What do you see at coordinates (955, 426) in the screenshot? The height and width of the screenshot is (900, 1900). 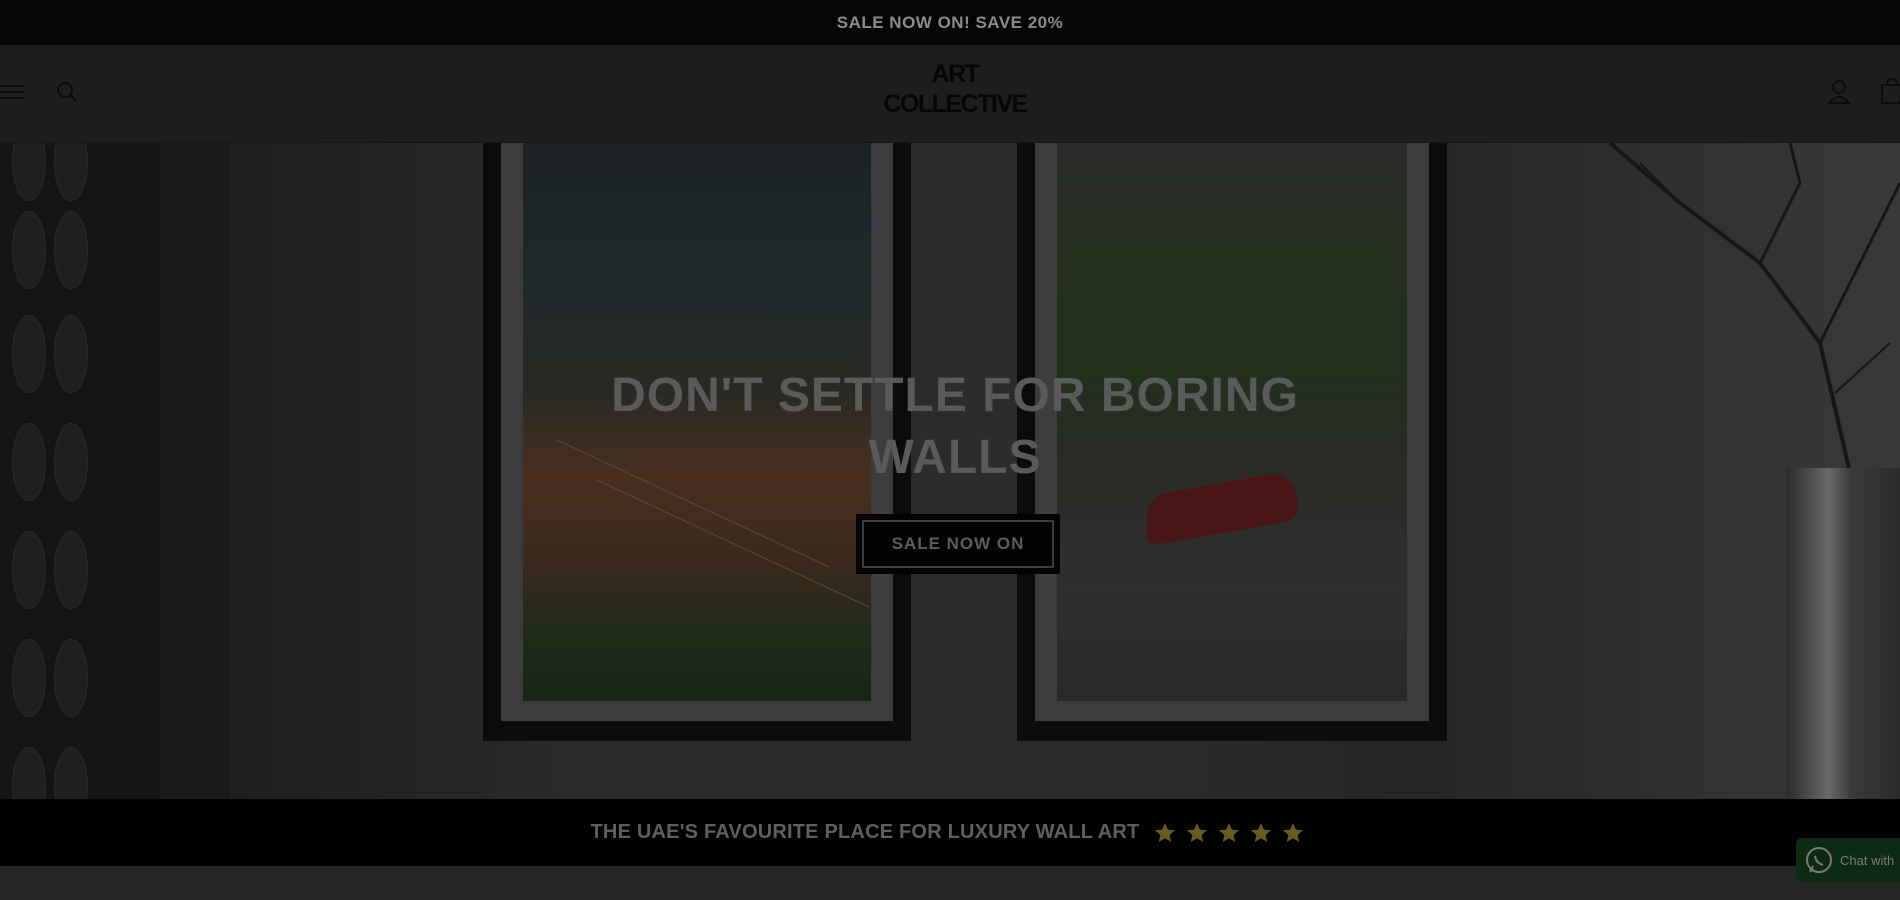 I see `hero-heading: DON'T SETTLE FOR BORING WALLS` at bounding box center [955, 426].